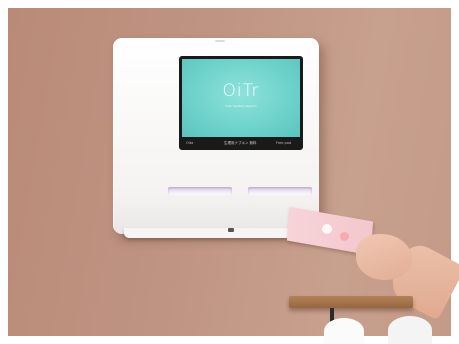 The image size is (459, 344). Describe the element at coordinates (220, 41) in the screenshot. I see `dispenser-top-button` at that location.